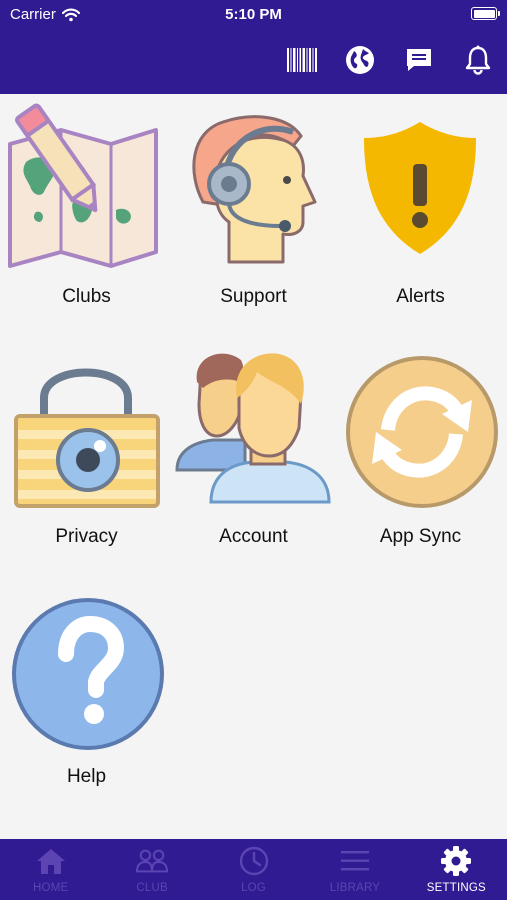 The image size is (507, 900). What do you see at coordinates (51, 861) in the screenshot?
I see `home-icon` at bounding box center [51, 861].